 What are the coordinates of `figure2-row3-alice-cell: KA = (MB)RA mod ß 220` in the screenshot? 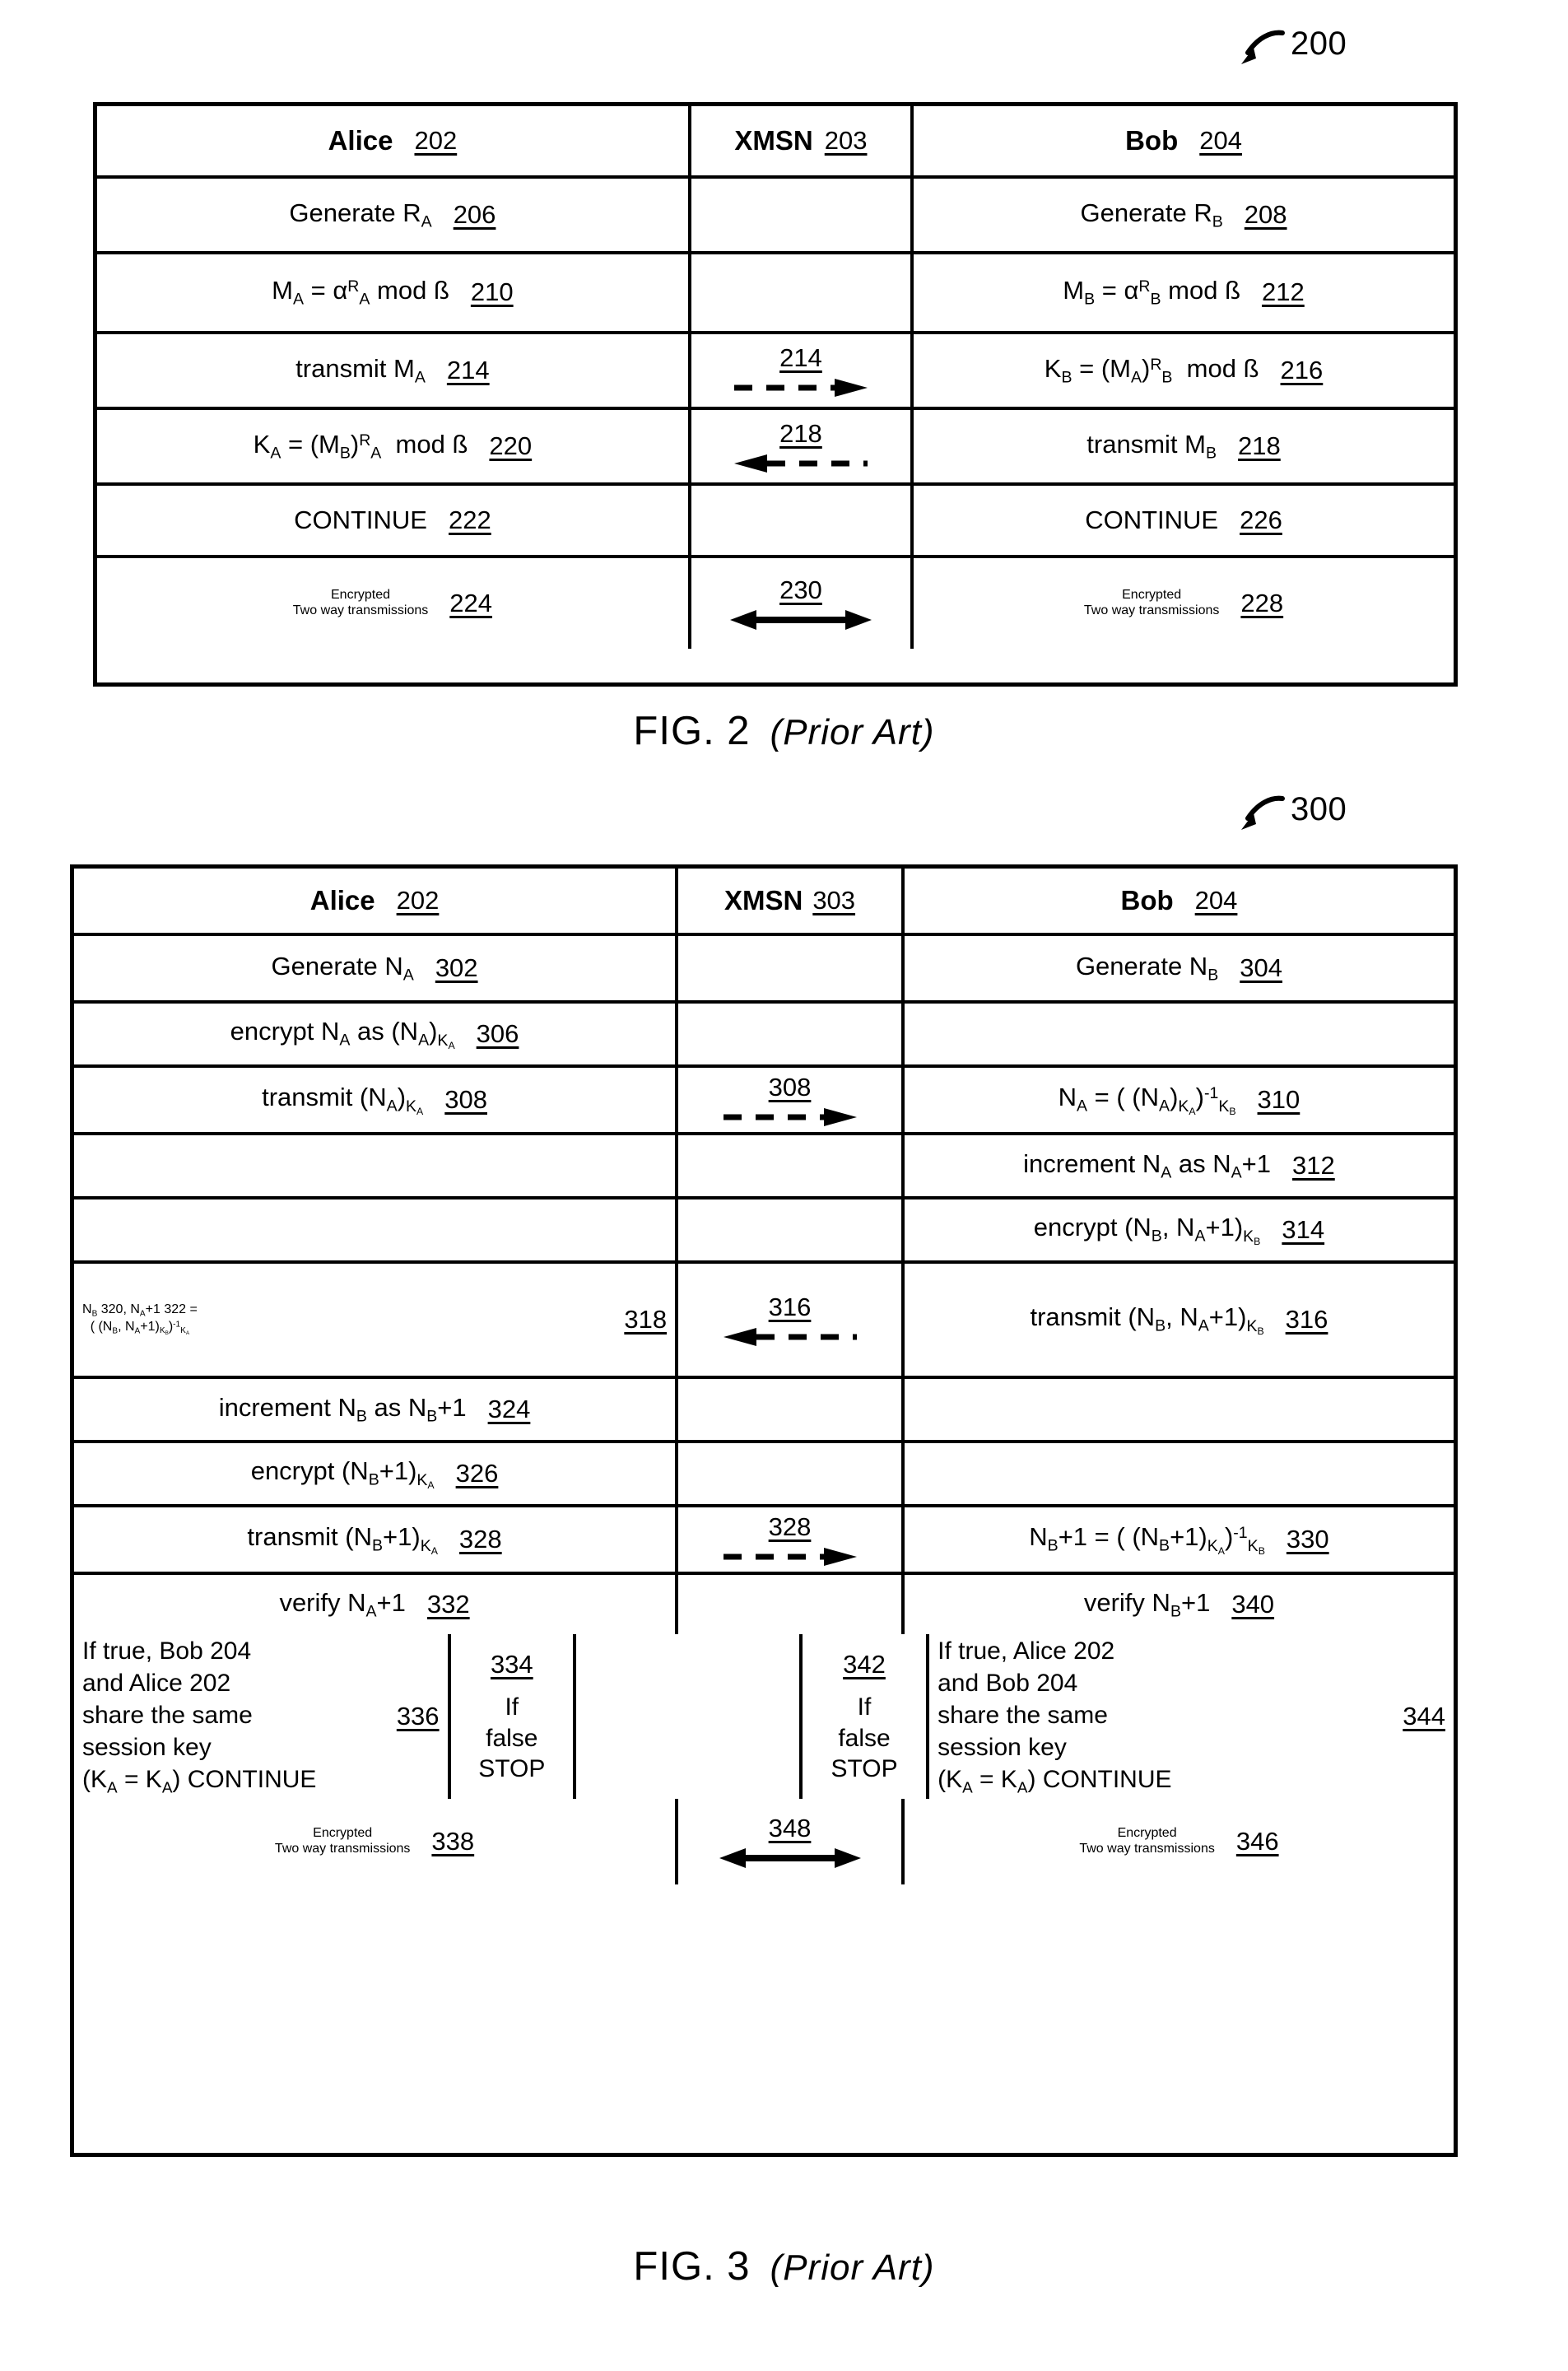 It's located at (394, 446).